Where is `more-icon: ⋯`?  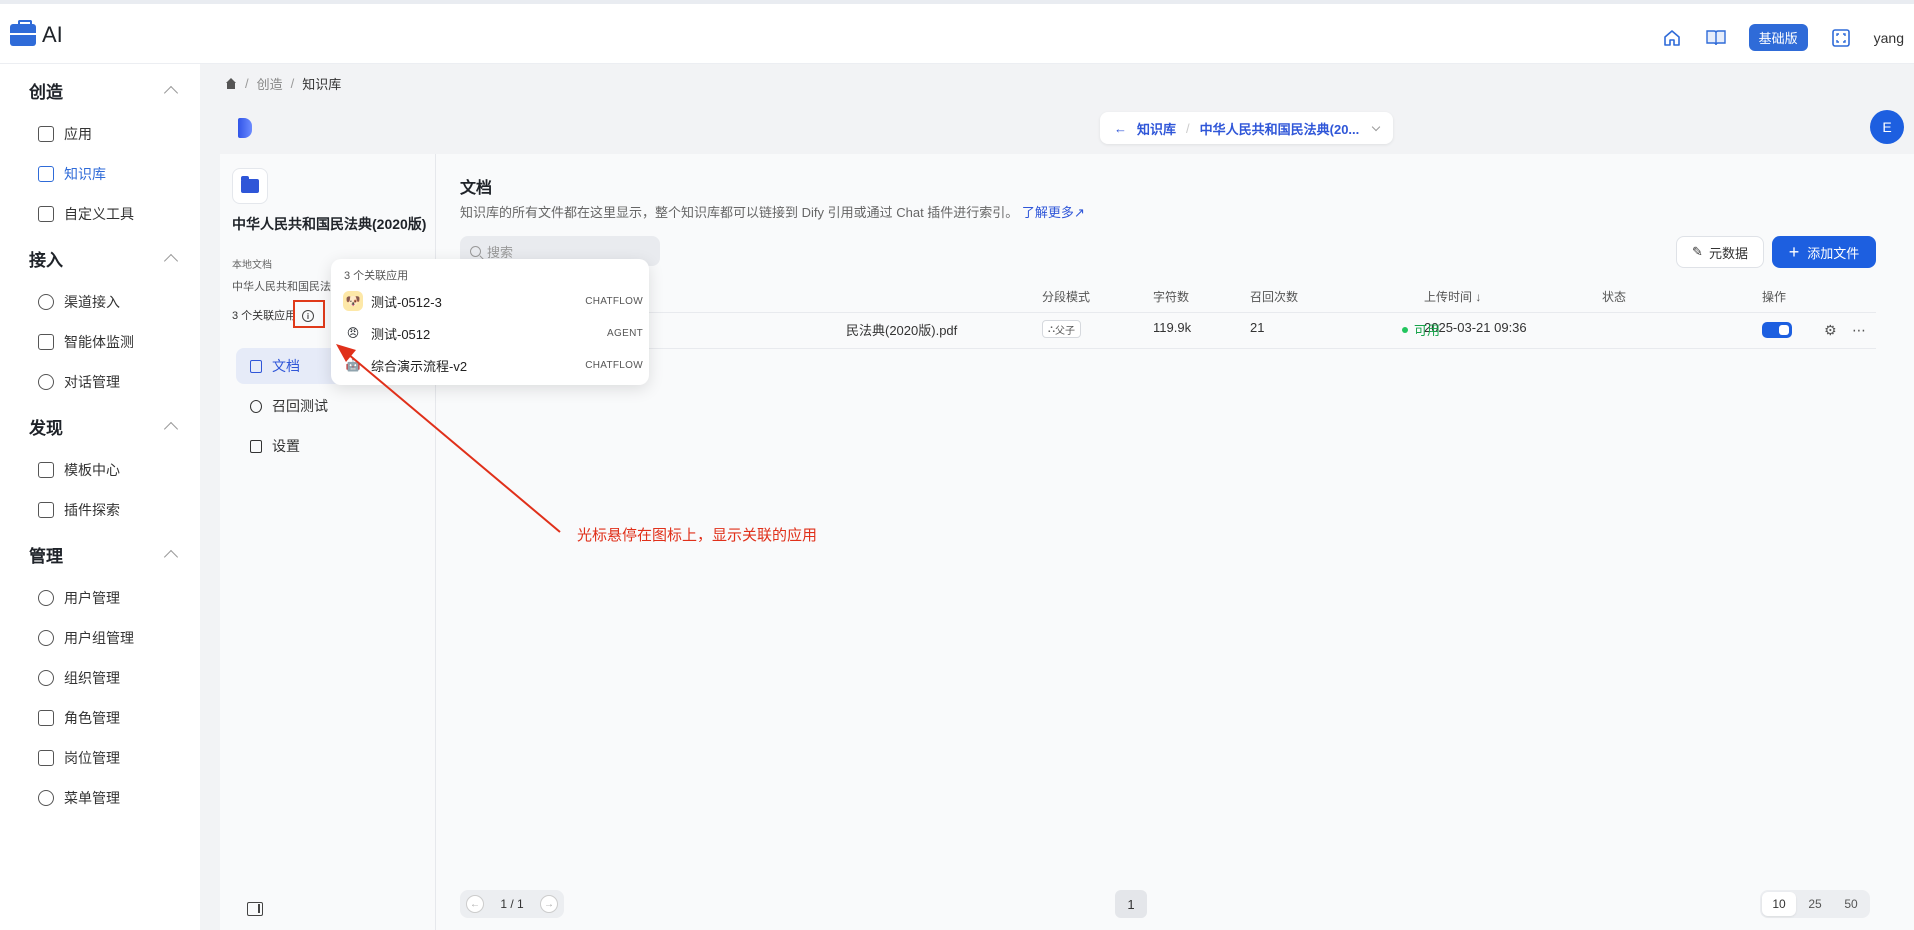
more-icon: ⋯ is located at coordinates (1859, 330).